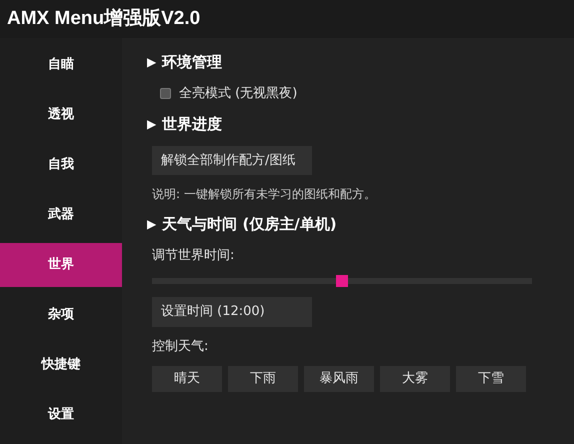  Describe the element at coordinates (249, 224) in the screenshot. I see `section-header: 天气与时间 (仅房主/单机)` at that location.